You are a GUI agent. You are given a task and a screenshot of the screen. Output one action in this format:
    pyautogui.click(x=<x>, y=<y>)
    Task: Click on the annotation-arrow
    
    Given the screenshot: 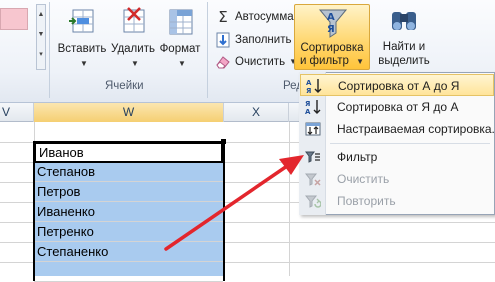 What is the action you would take?
    pyautogui.click(x=234, y=203)
    